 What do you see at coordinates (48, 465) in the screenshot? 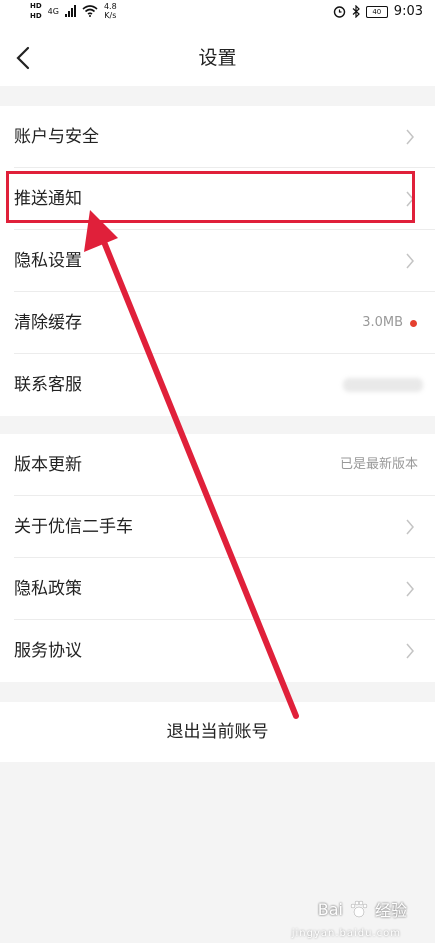
I see `row-label: 版本更新` at bounding box center [48, 465].